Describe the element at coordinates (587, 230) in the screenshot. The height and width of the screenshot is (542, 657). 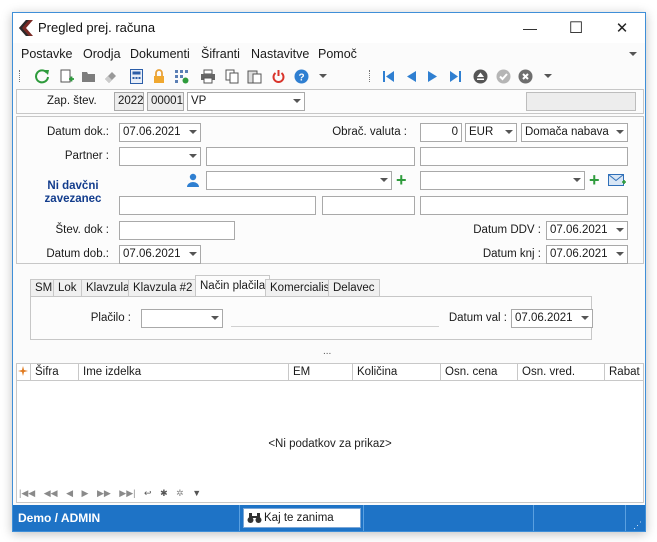
I see `datum-ddv-field: 07.06.2021` at that location.